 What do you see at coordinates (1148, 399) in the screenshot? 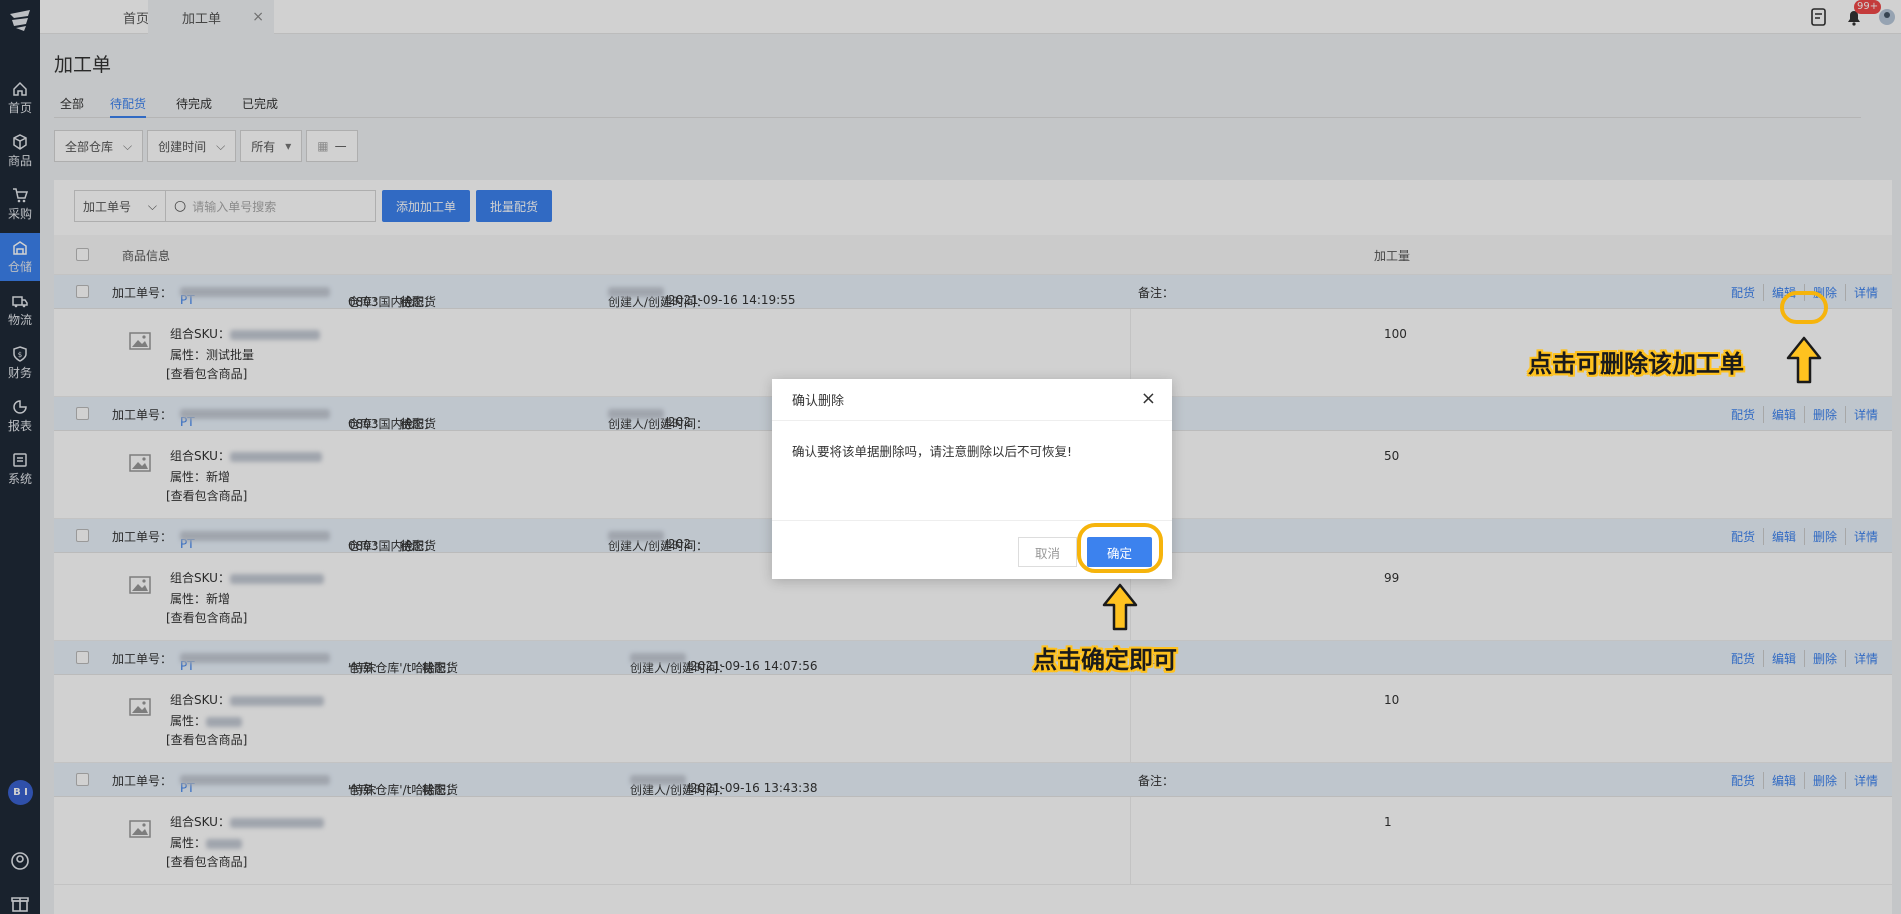
I see `close-icon: ×` at bounding box center [1148, 399].